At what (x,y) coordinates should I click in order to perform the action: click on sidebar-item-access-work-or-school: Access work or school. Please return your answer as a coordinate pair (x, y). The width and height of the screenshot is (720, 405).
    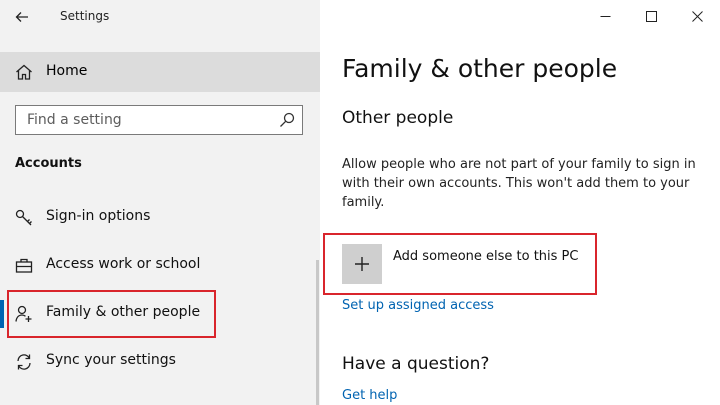
    Looking at the image, I should click on (160, 266).